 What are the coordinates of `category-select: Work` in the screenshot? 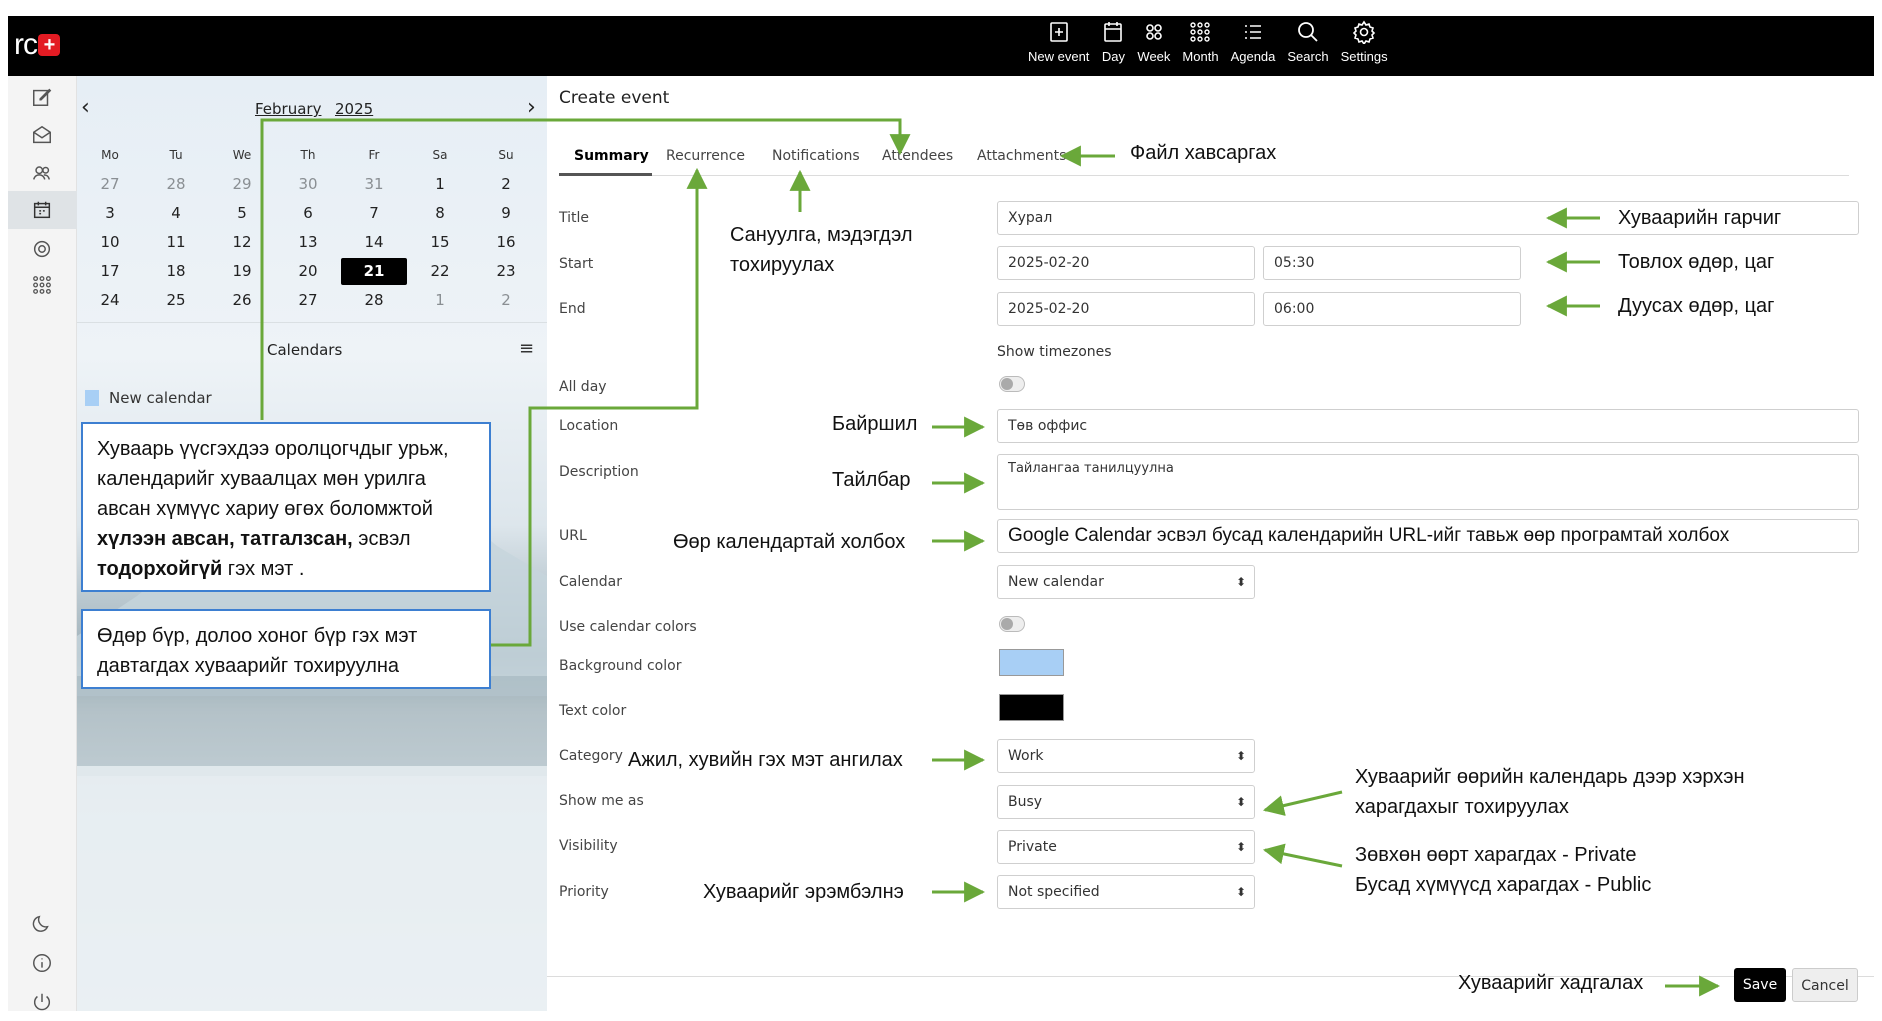 It's located at (1126, 756).